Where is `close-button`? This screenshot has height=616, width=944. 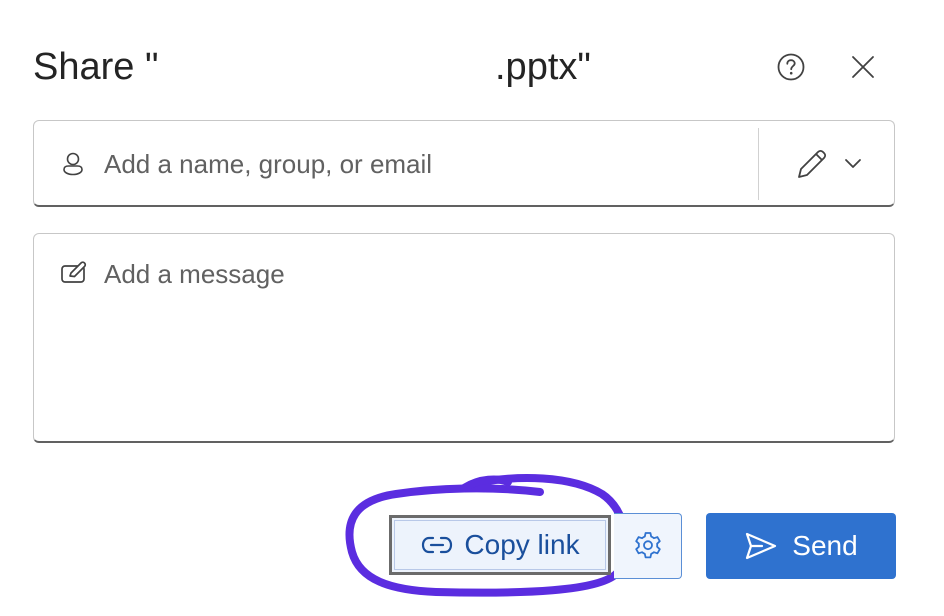 close-button is located at coordinates (863, 67).